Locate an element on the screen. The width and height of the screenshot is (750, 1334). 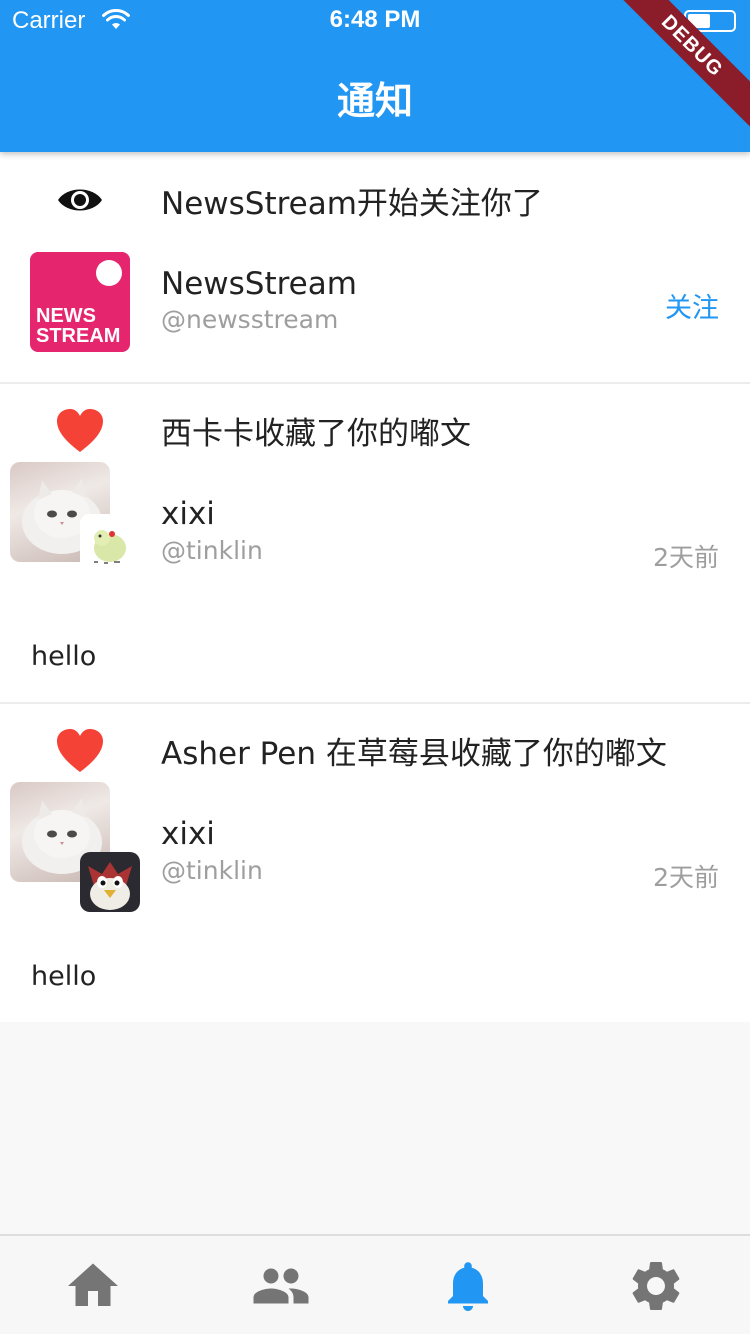
avatar: NEWS STREAM is located at coordinates (80, 302).